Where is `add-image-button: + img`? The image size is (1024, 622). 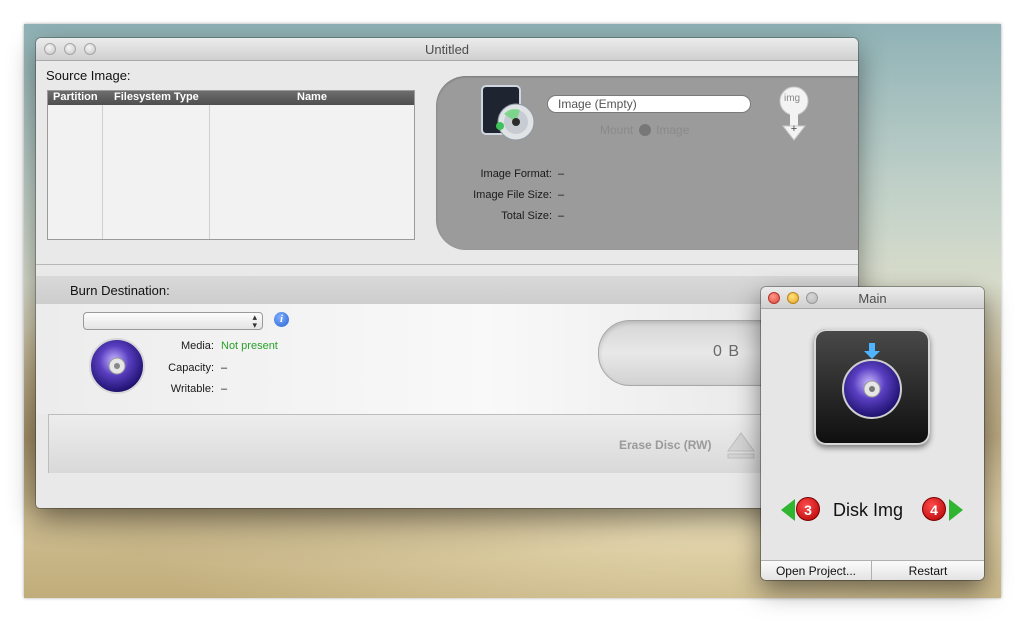
add-image-button: + img is located at coordinates (794, 115).